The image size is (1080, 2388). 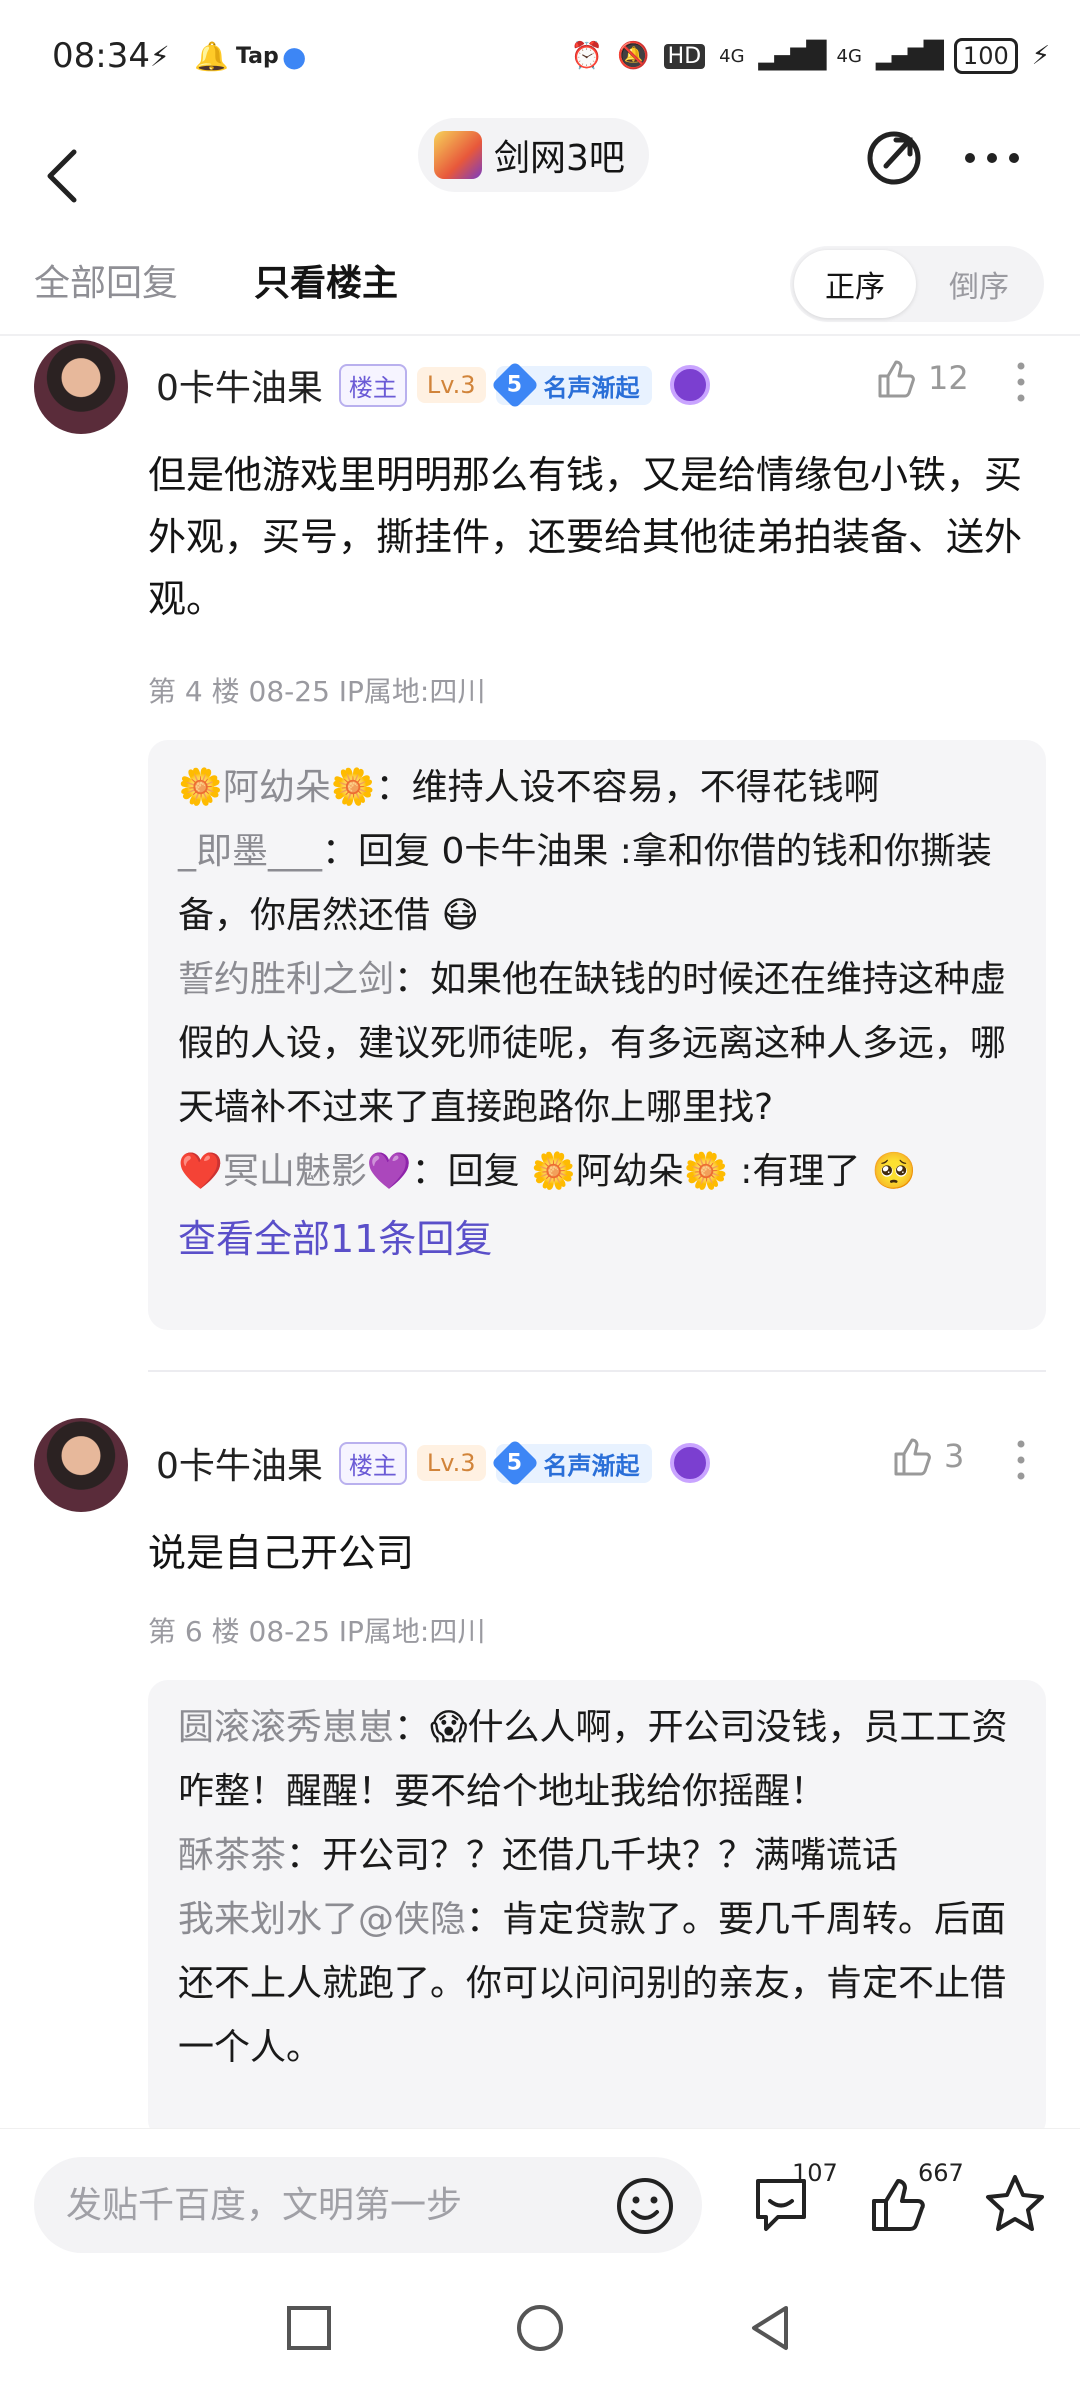 What do you see at coordinates (294, 56) in the screenshot?
I see `browser-icon: ●` at bounding box center [294, 56].